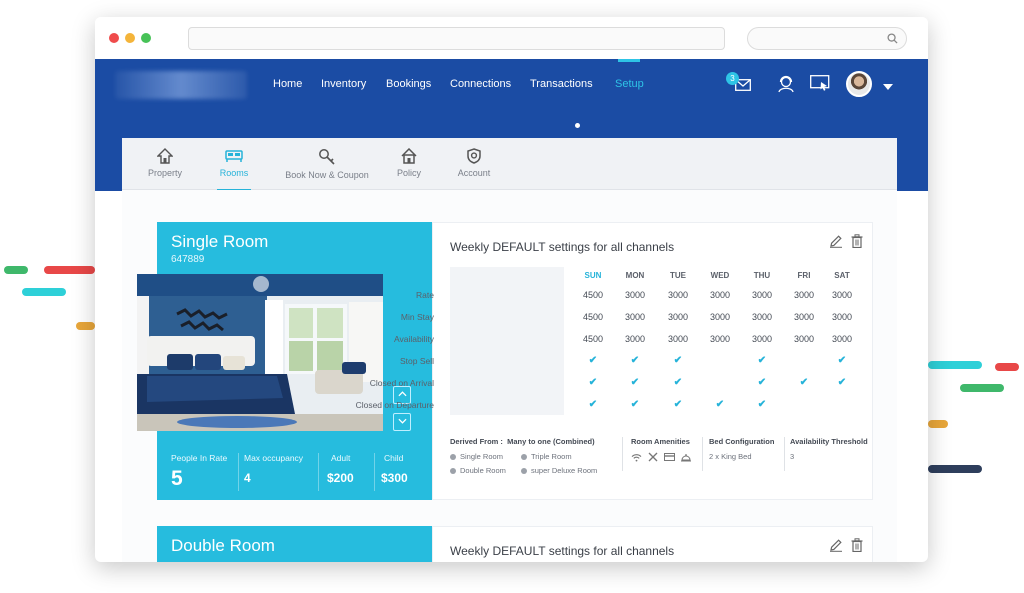 The width and height of the screenshot is (1024, 593). What do you see at coordinates (804, 275) in the screenshot?
I see `day-header: FRI` at bounding box center [804, 275].